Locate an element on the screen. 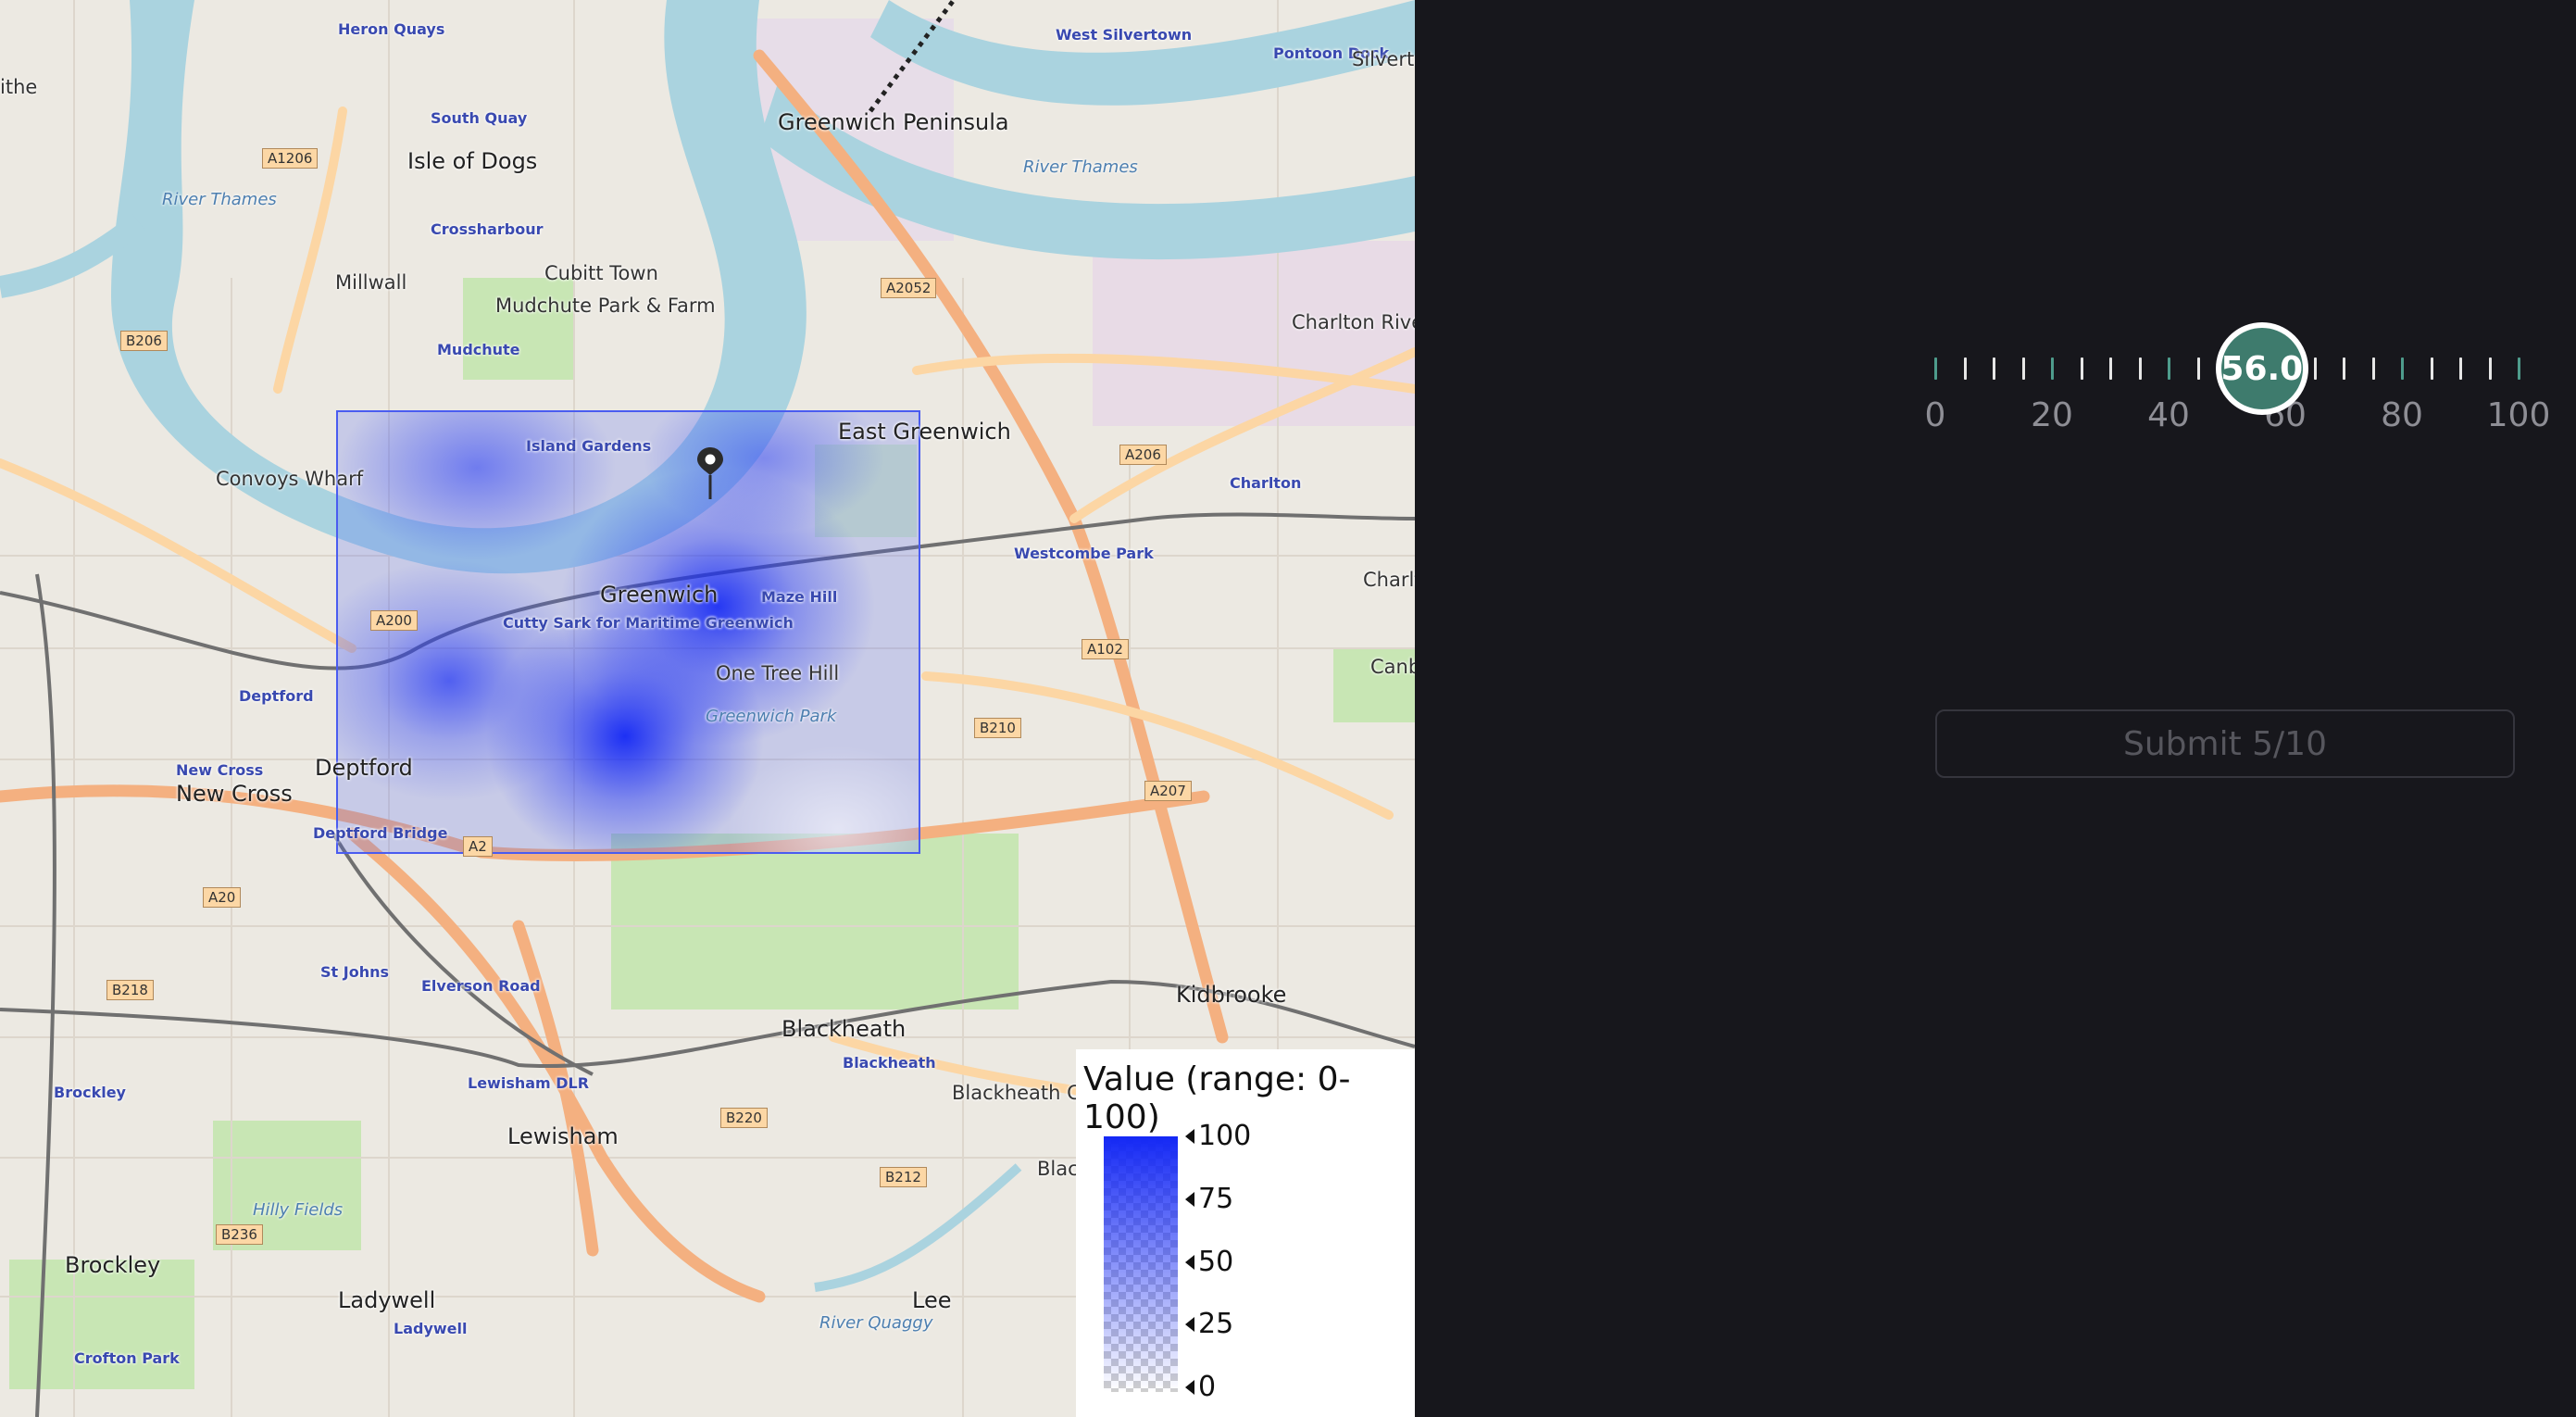 This screenshot has width=2576, height=1417. legend-tick: 100 is located at coordinates (1218, 1136).